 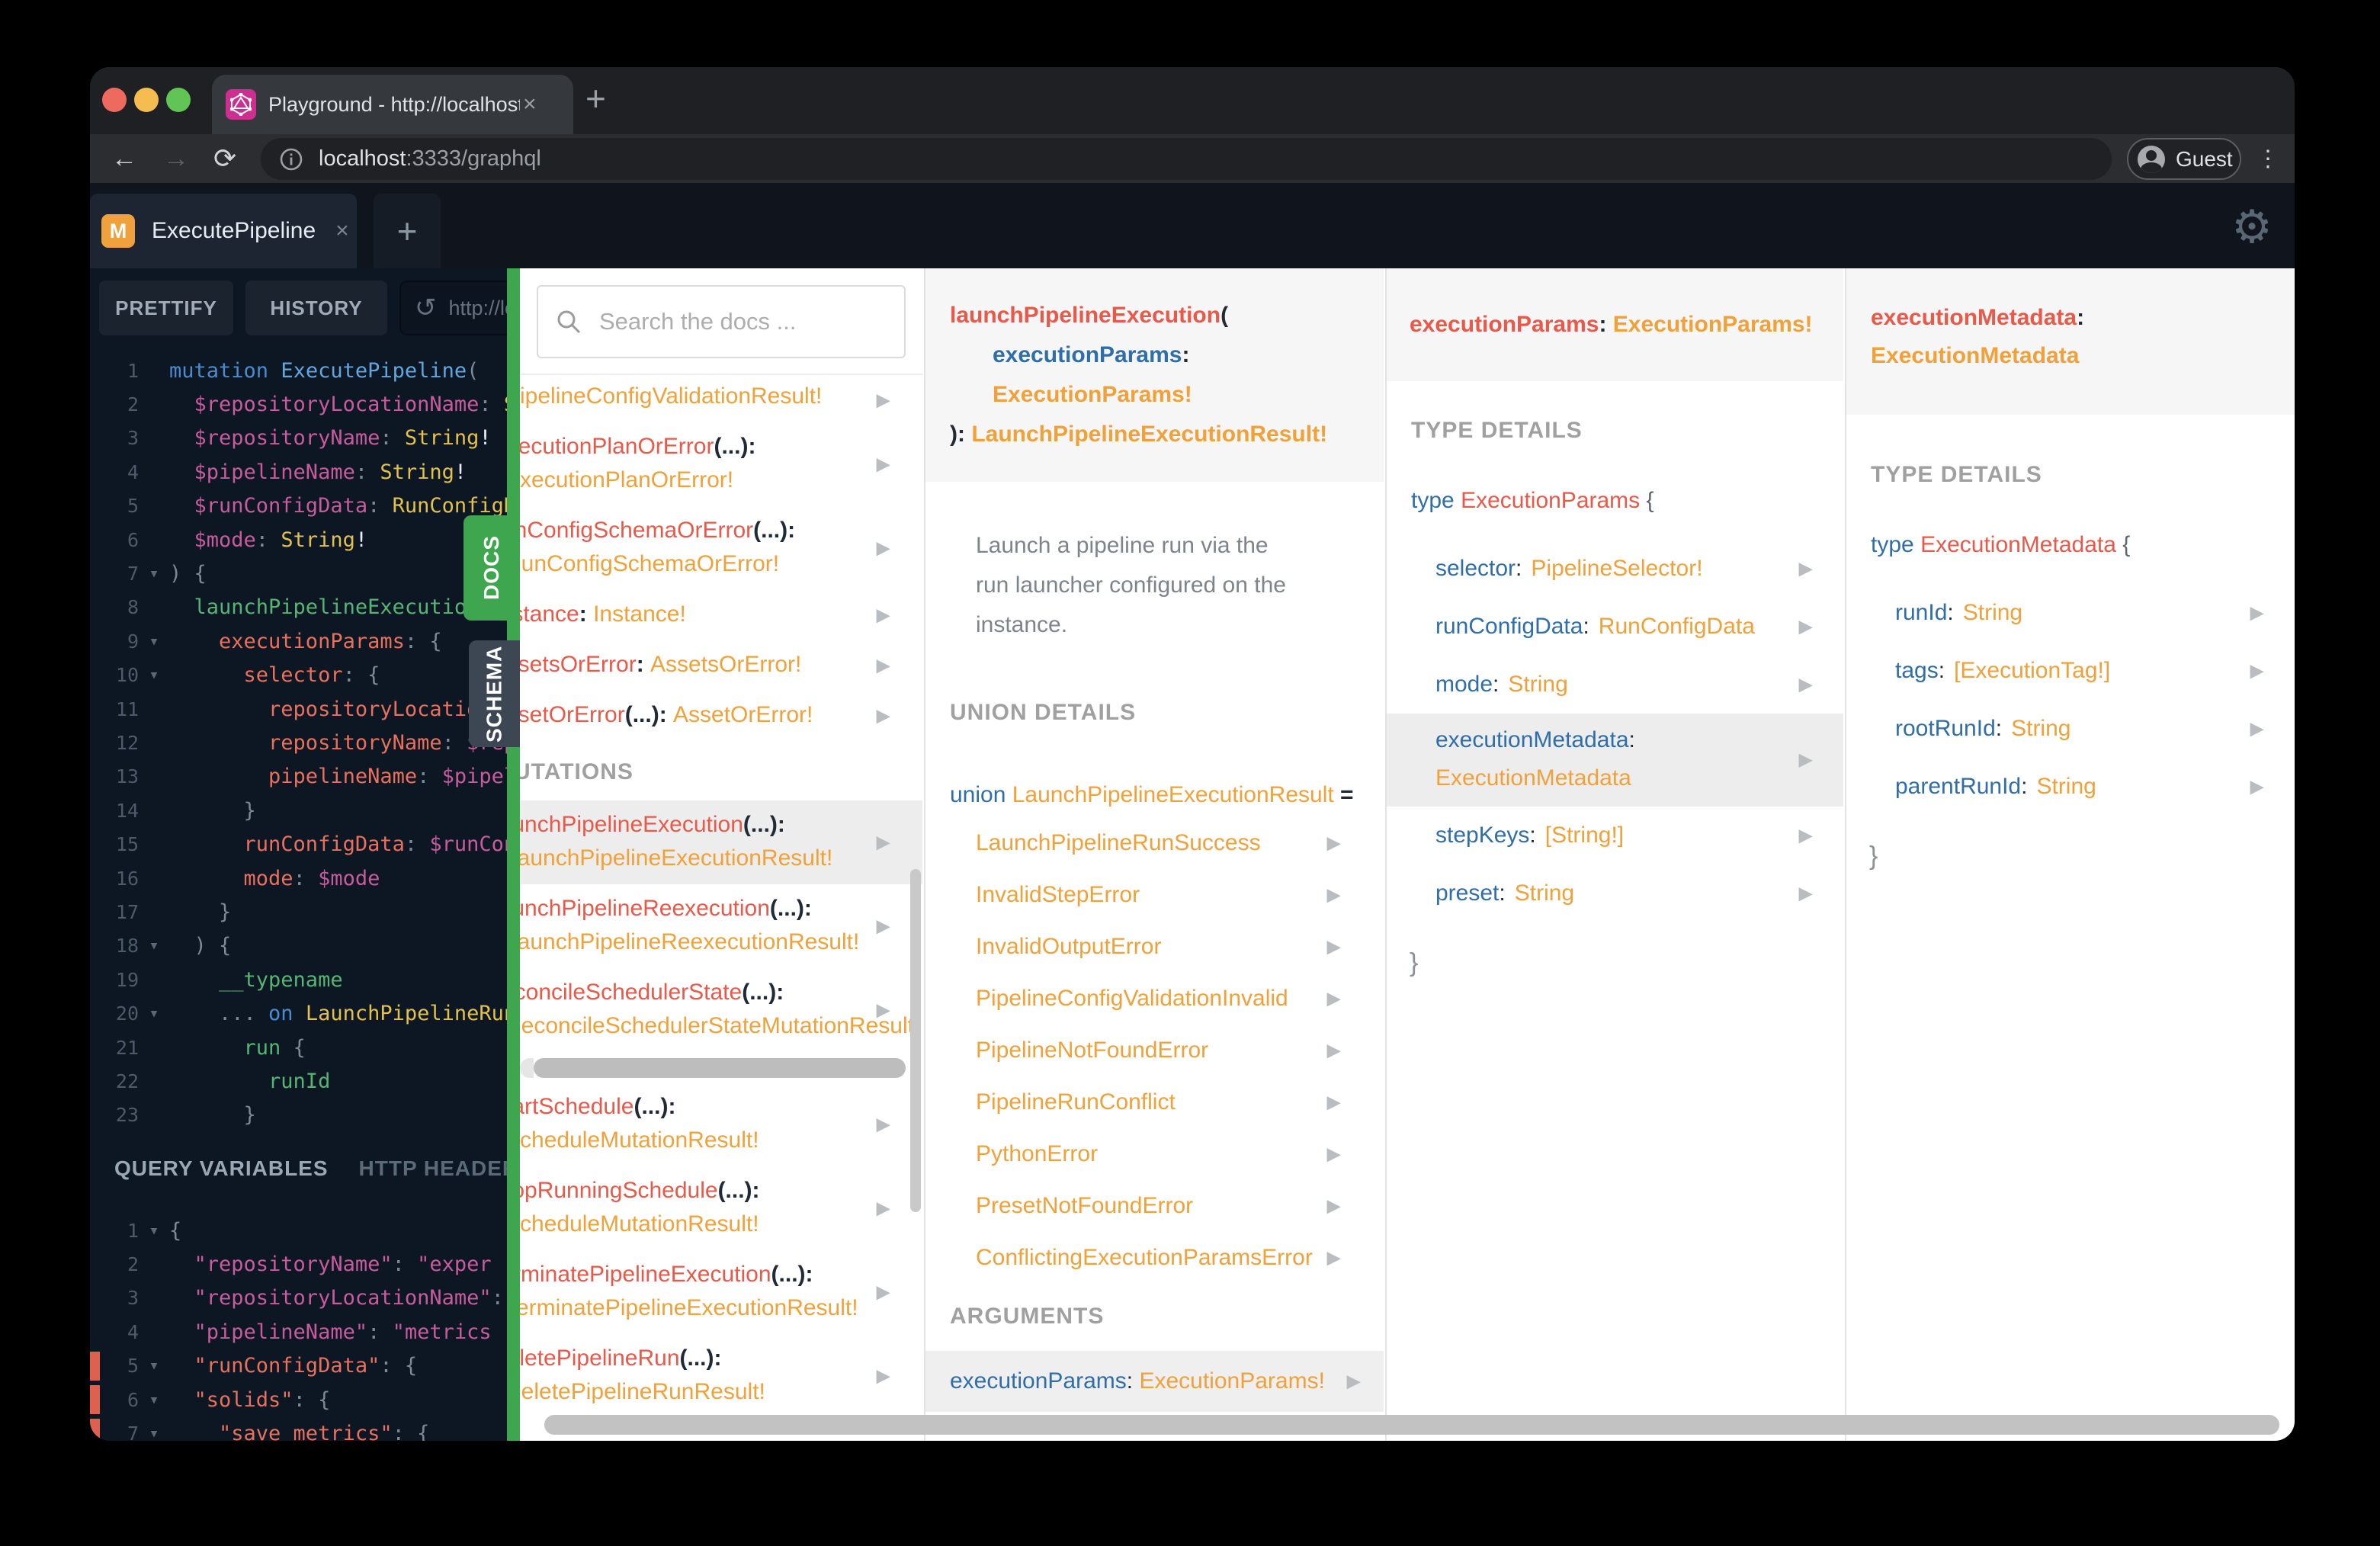 What do you see at coordinates (530, 104) in the screenshot?
I see `close-tab-icon: ×` at bounding box center [530, 104].